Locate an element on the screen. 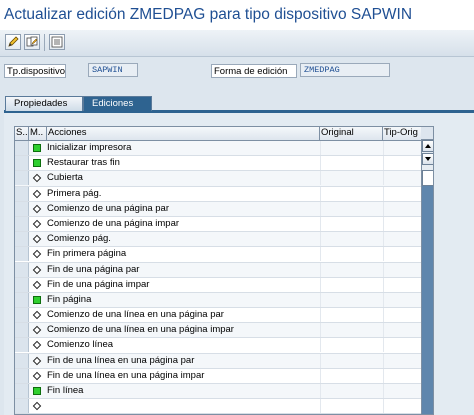 This screenshot has height=415, width=474. scroll-track is located at coordinates (427, 300).